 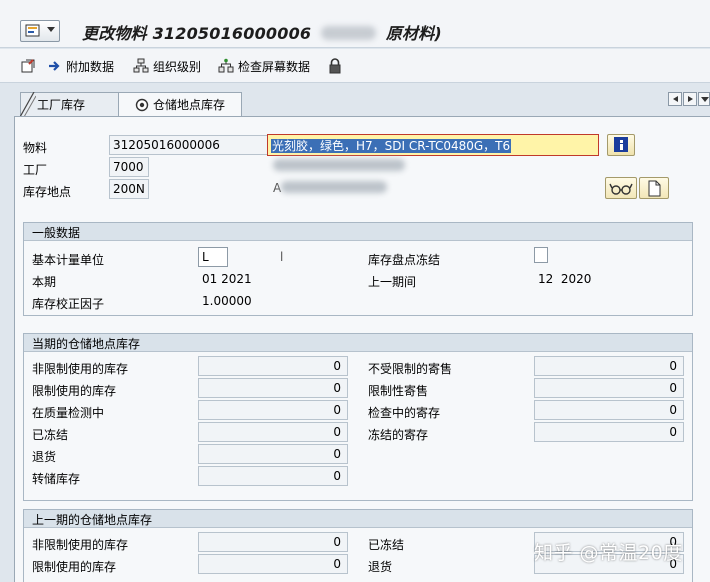 I want to click on glasses-button, so click(x=621, y=188).